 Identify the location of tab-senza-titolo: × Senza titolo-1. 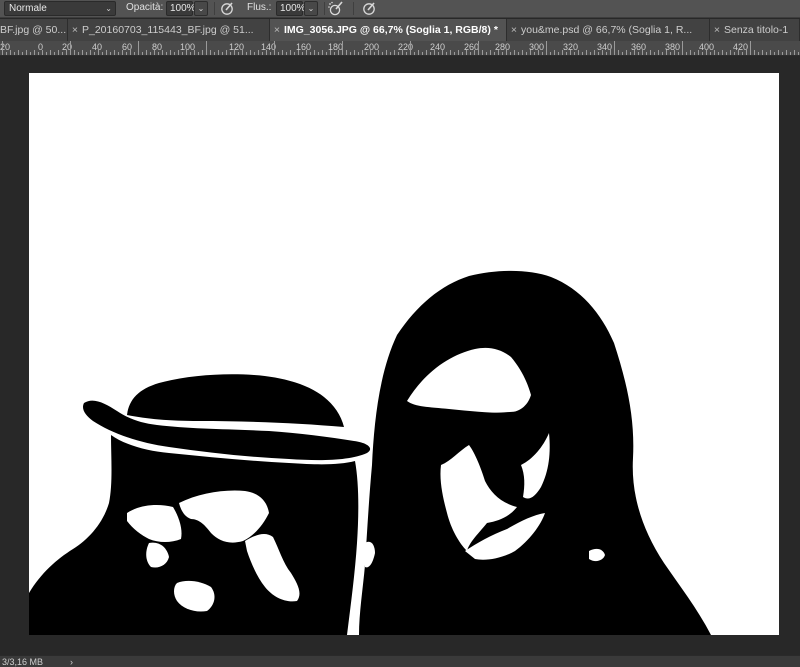
(755, 30).